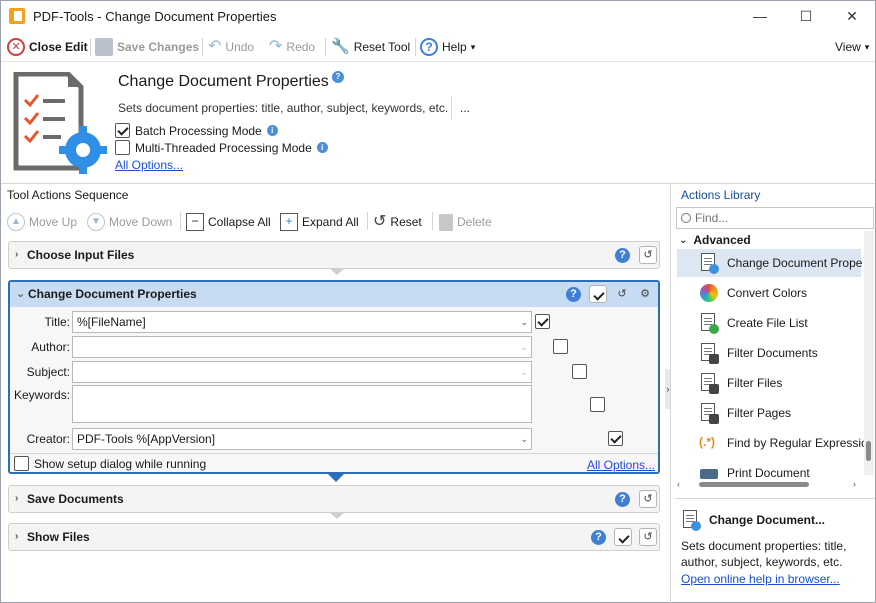 The width and height of the screenshot is (876, 603). I want to click on action-header: ⌄ Change Document Properties, so click(334, 294).